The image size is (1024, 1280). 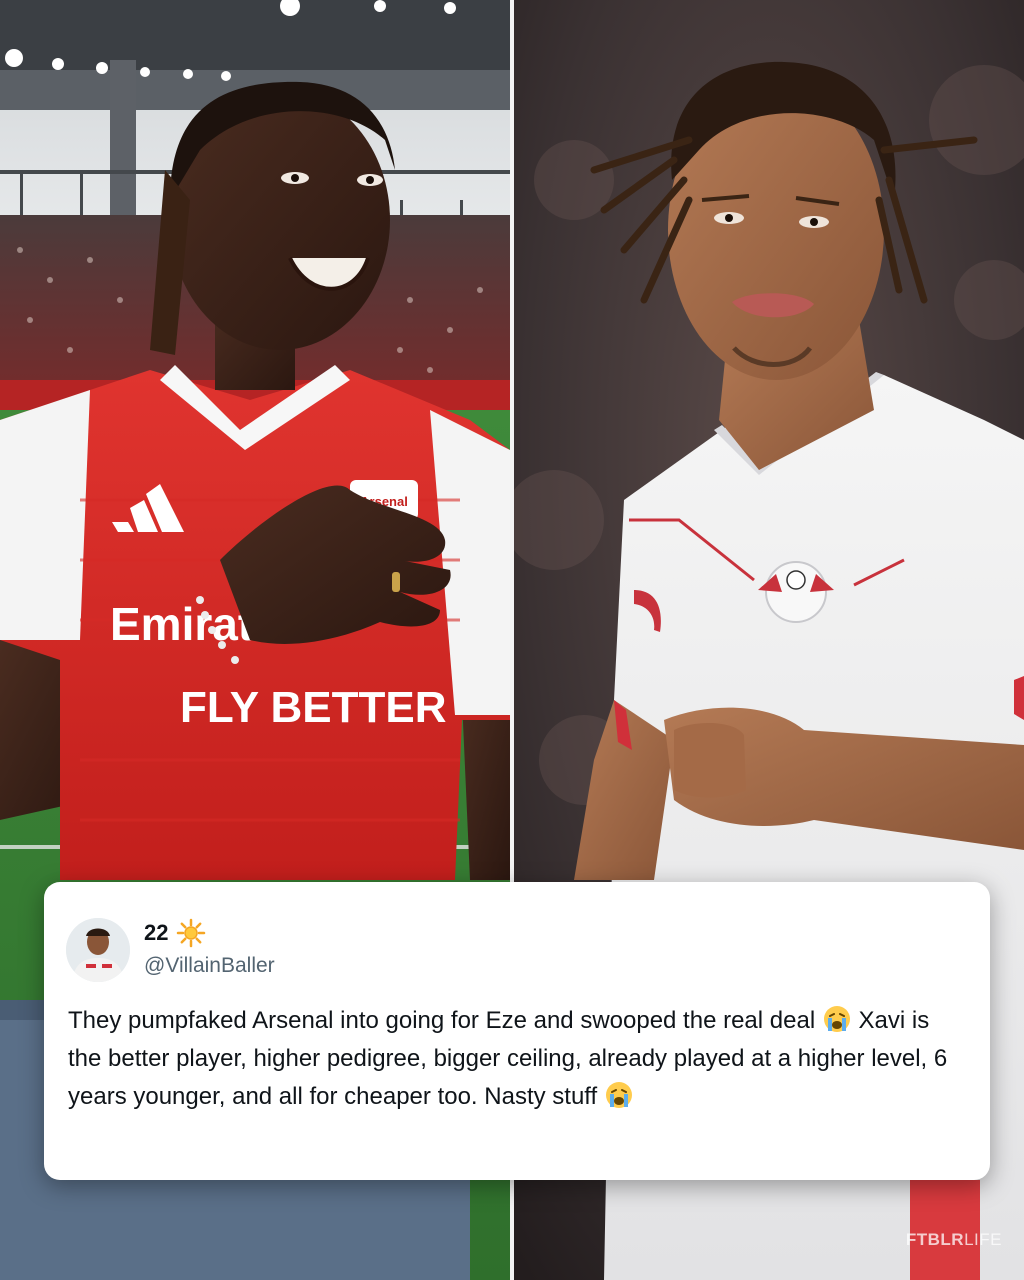 I want to click on display-name: 22, so click(x=156, y=933).